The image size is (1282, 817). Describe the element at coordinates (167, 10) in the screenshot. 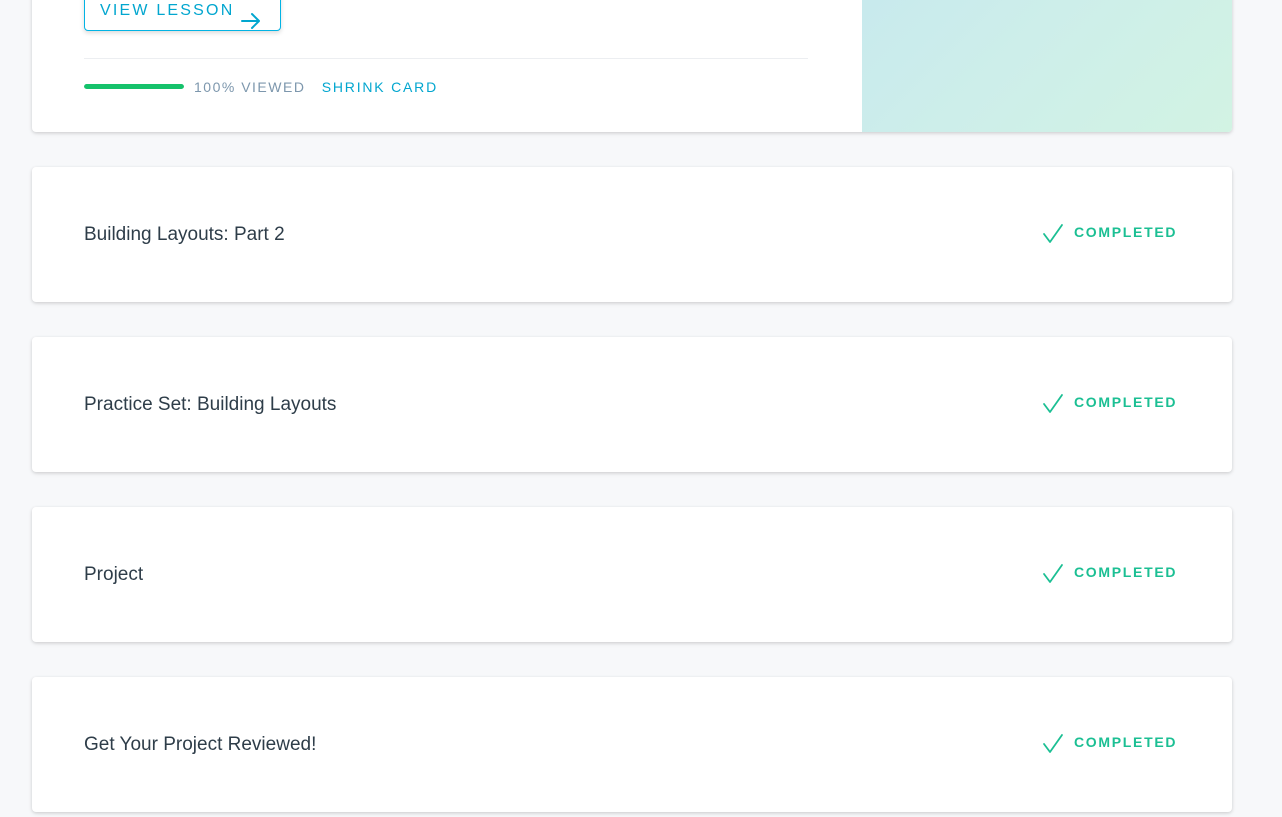

I see `view-lesson-label: VIEW LESSON` at that location.